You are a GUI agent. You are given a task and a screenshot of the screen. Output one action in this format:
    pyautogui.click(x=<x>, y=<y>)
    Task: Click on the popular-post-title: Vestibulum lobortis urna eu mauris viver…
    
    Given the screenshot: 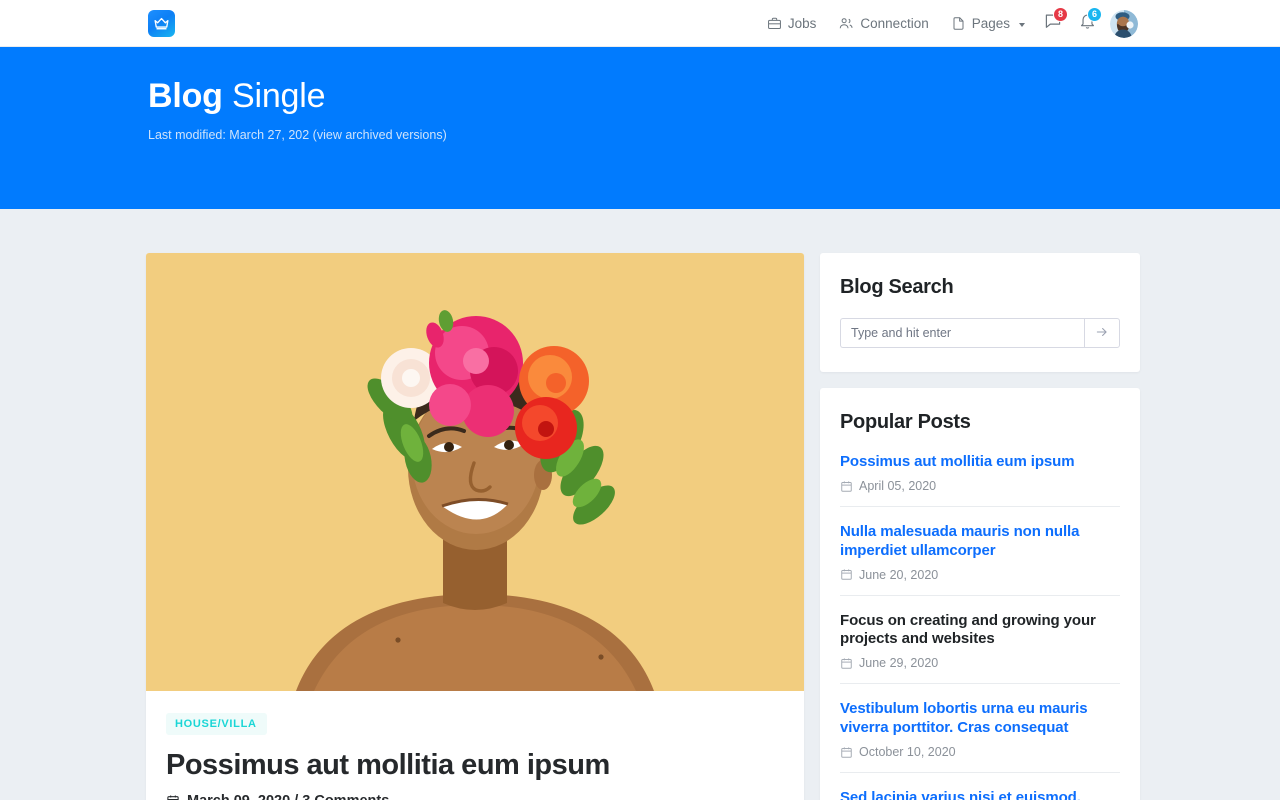 What is the action you would take?
    pyautogui.click(x=980, y=718)
    